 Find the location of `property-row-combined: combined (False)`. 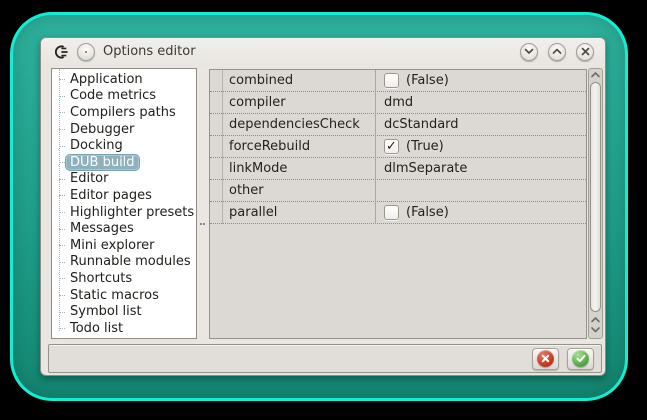

property-row-combined: combined (False) is located at coordinates (398, 81).